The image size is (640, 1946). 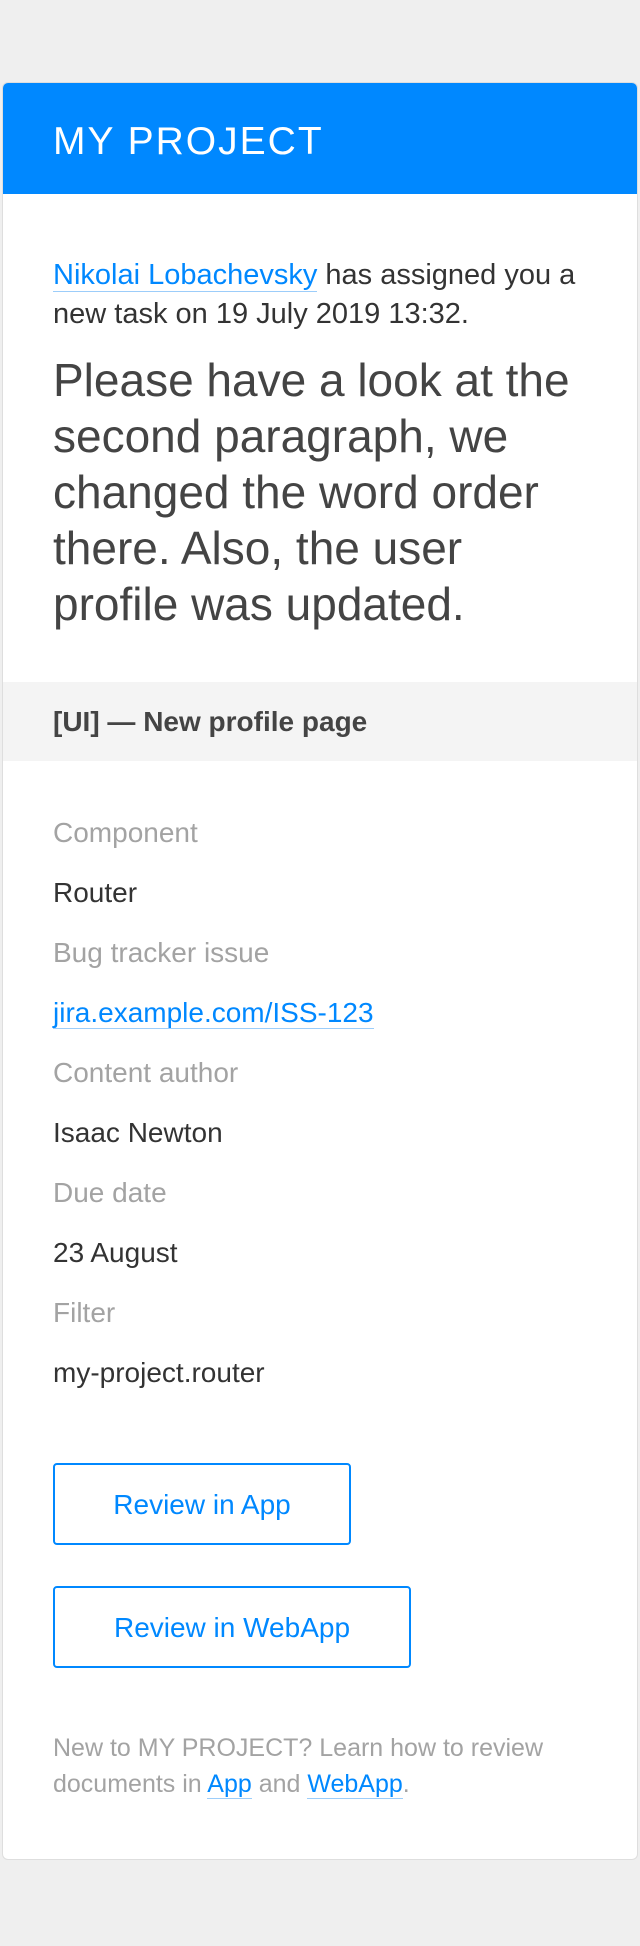 What do you see at coordinates (210, 721) in the screenshot?
I see `task-title: [UI] — New profile page` at bounding box center [210, 721].